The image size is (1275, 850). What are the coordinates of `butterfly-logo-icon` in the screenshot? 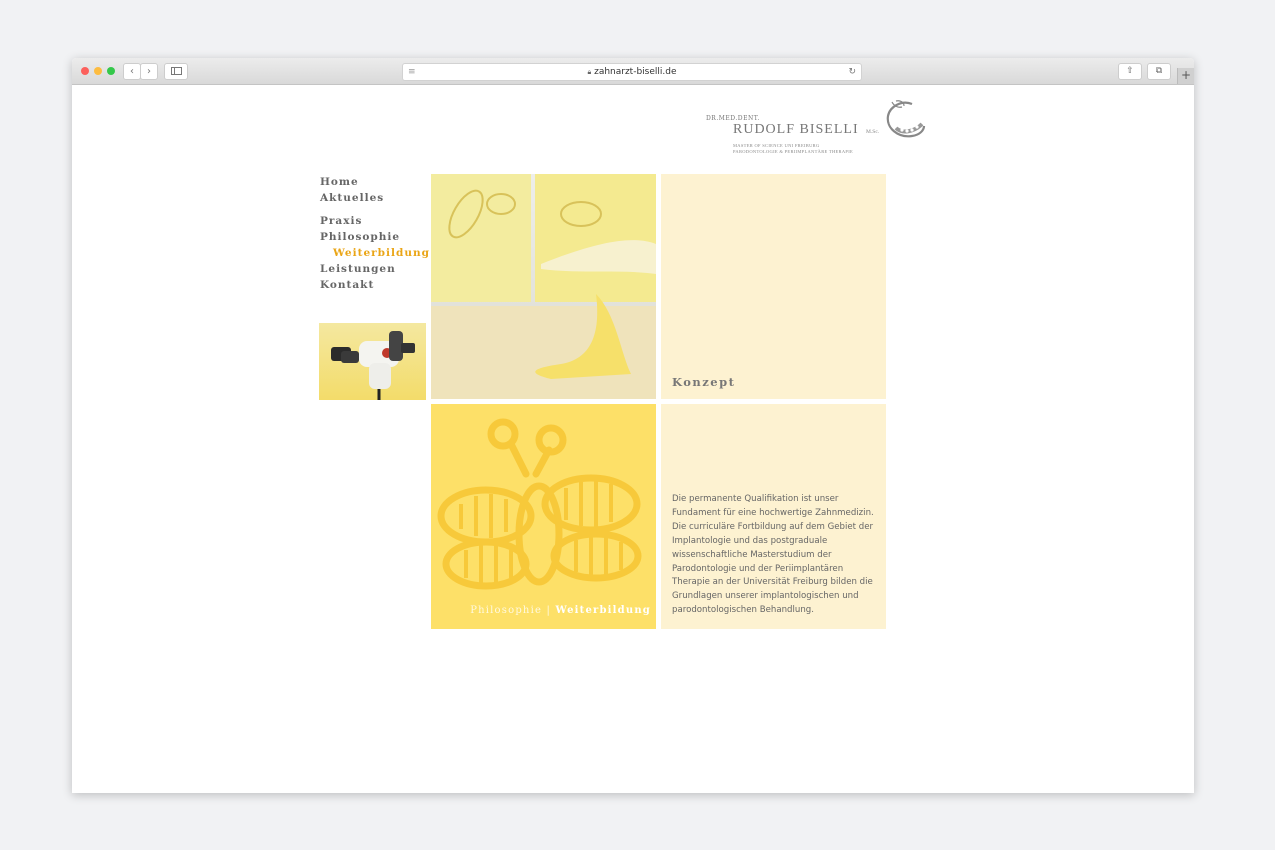 It's located at (906, 119).